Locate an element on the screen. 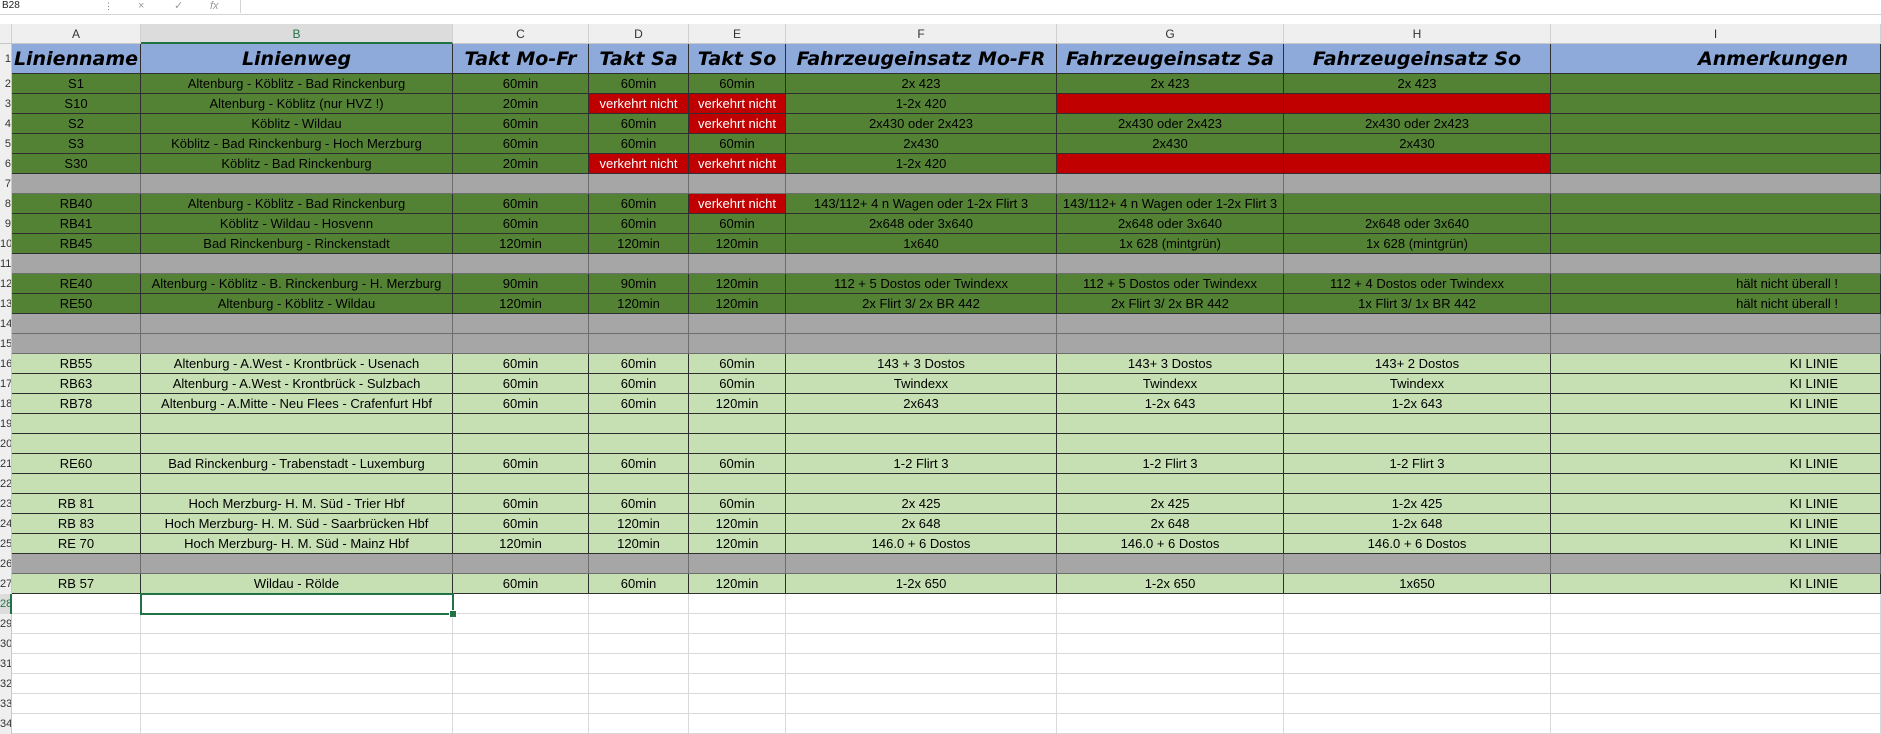  cell-e34 is located at coordinates (737, 724).